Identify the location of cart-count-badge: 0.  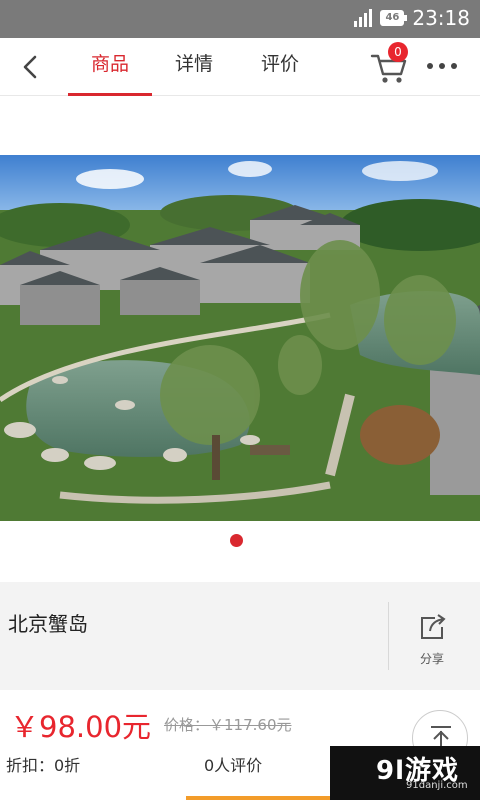
(398, 52).